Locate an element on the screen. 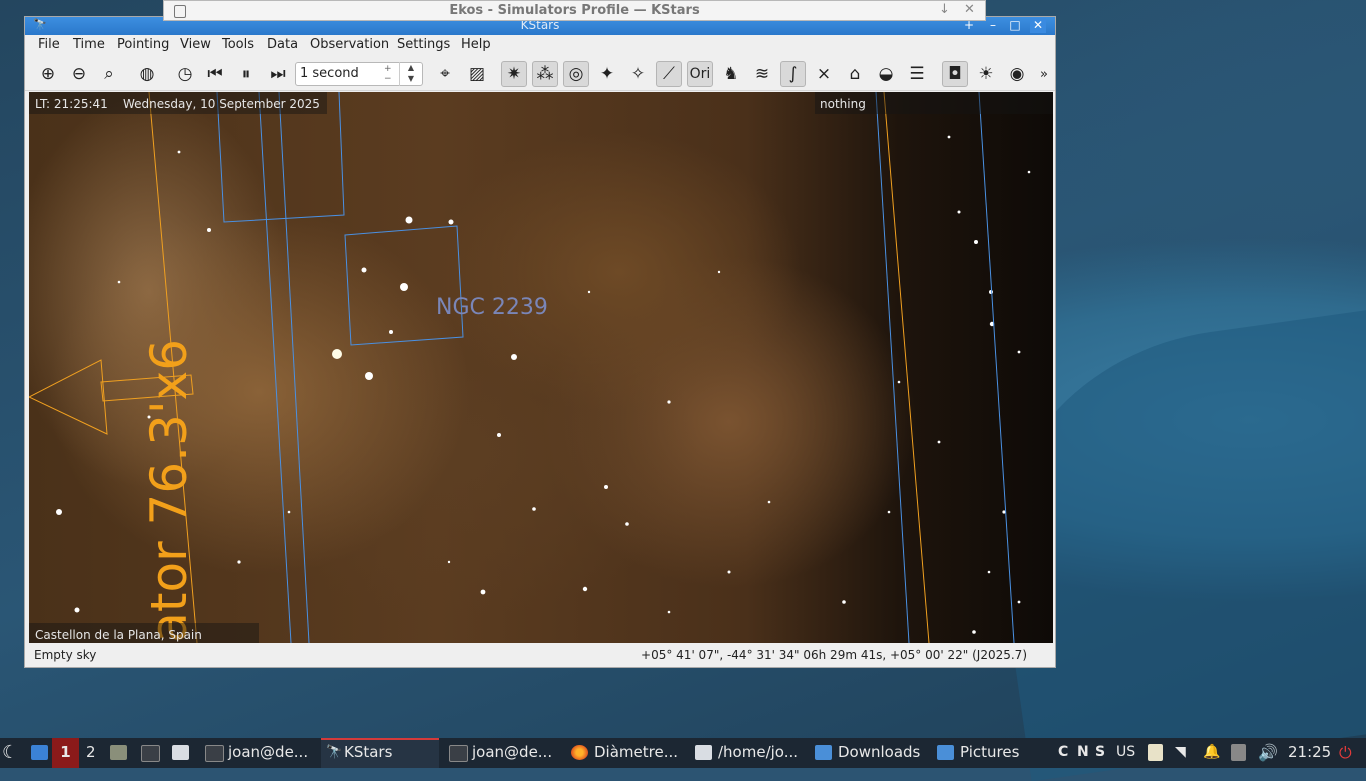 This screenshot has height=781, width=1366. app-menu-icon: ☾ is located at coordinates (10, 753).